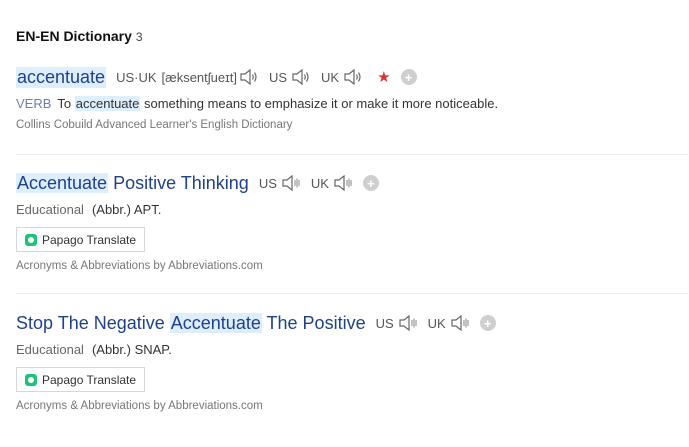  Describe the element at coordinates (316, 322) in the screenshot. I see `headword-post: The Positive` at that location.